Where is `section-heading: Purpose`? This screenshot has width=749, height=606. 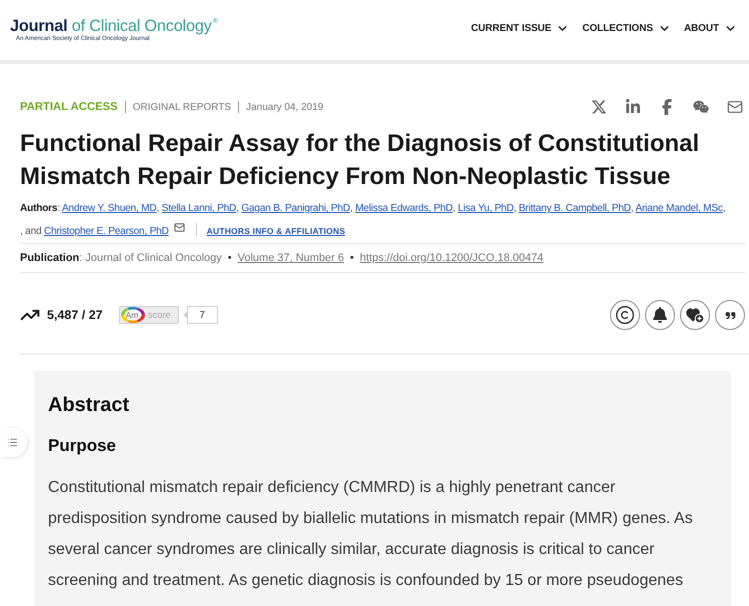 section-heading: Purpose is located at coordinates (83, 446).